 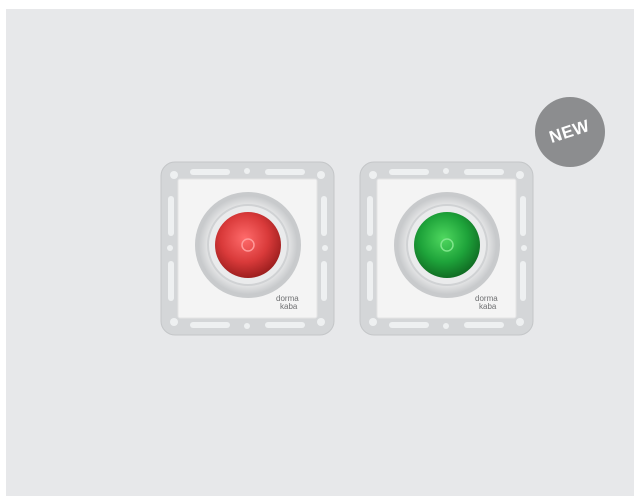 I want to click on new-badge: NEW, so click(x=570, y=132).